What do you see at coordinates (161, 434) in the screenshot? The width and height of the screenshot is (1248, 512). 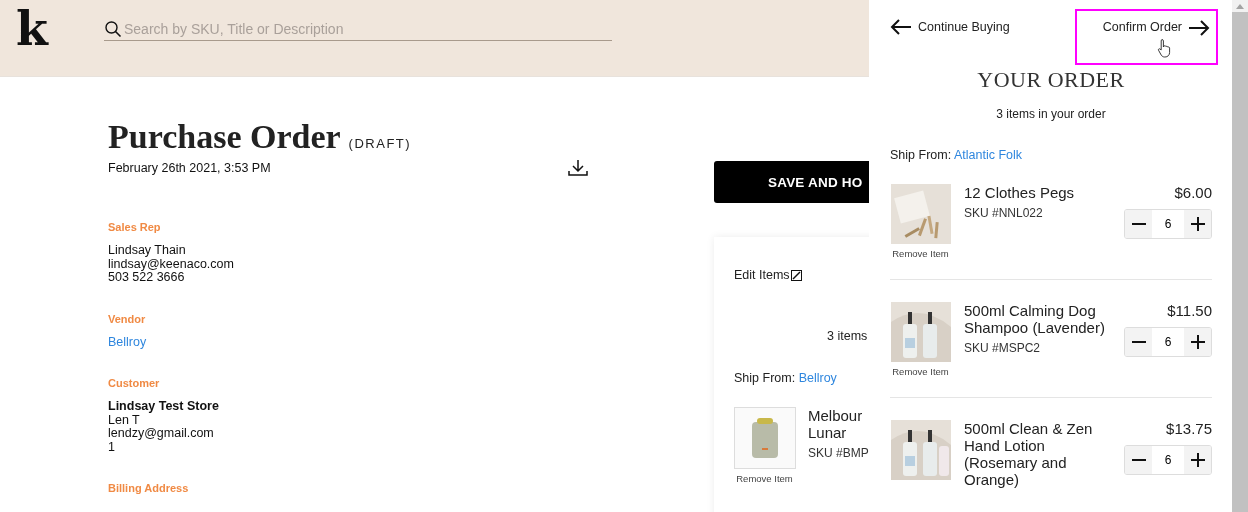 I see `detail-text: lendzy@gmail.com` at bounding box center [161, 434].